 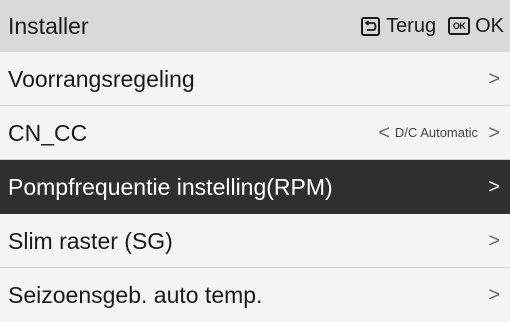 I want to click on menu-item-seizoensgeb: Seizoensgeb. auto temp. >, so click(x=255, y=288).